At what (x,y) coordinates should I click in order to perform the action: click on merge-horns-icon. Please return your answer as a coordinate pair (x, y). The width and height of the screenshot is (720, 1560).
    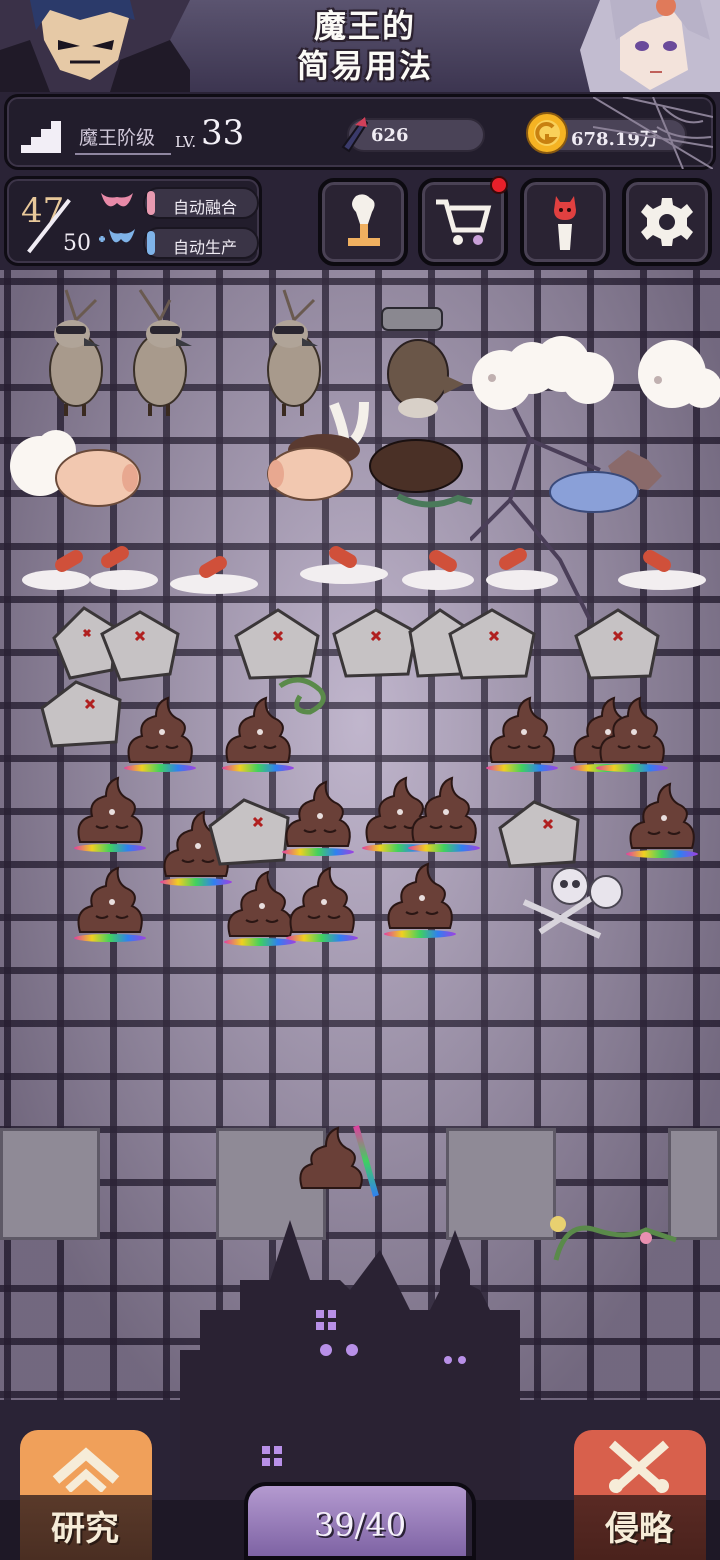
    Looking at the image, I should click on (117, 200).